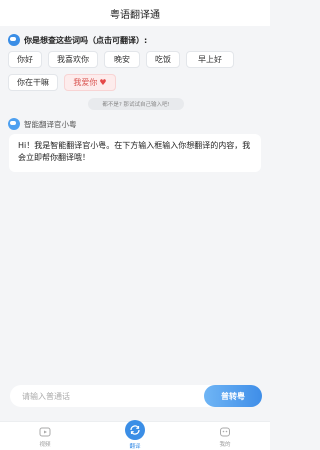 Image resolution: width=320 pixels, height=450 pixels. I want to click on bot-header: 智能翻译官小粤, so click(42, 124).